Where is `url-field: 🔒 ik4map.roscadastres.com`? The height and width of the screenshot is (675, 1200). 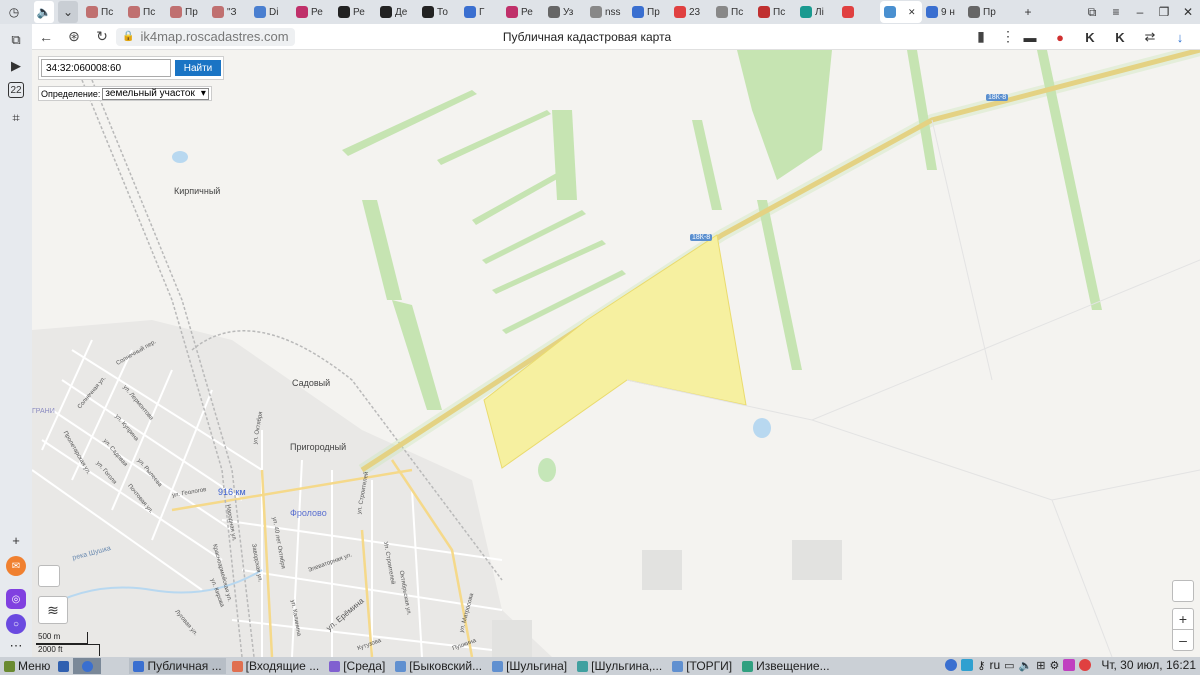
url-field: 🔒 ik4map.roscadastres.com is located at coordinates (205, 36).